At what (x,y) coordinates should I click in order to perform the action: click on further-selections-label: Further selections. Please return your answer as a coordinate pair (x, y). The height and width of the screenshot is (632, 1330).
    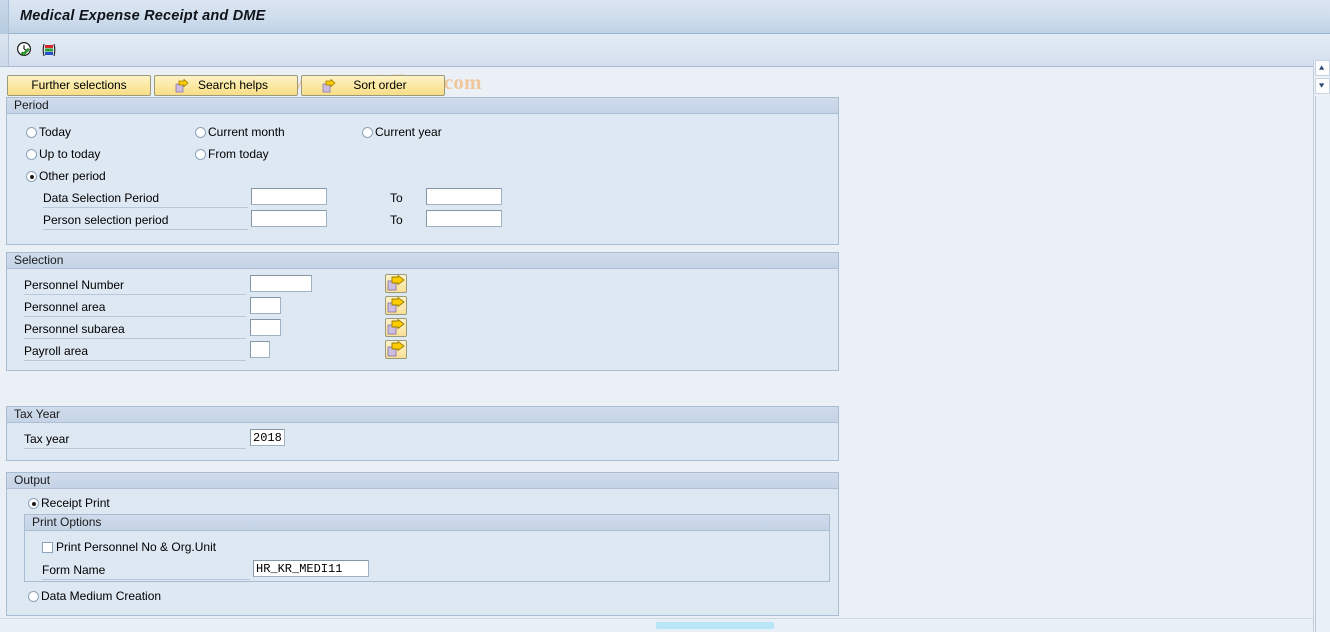
    Looking at the image, I should click on (79, 85).